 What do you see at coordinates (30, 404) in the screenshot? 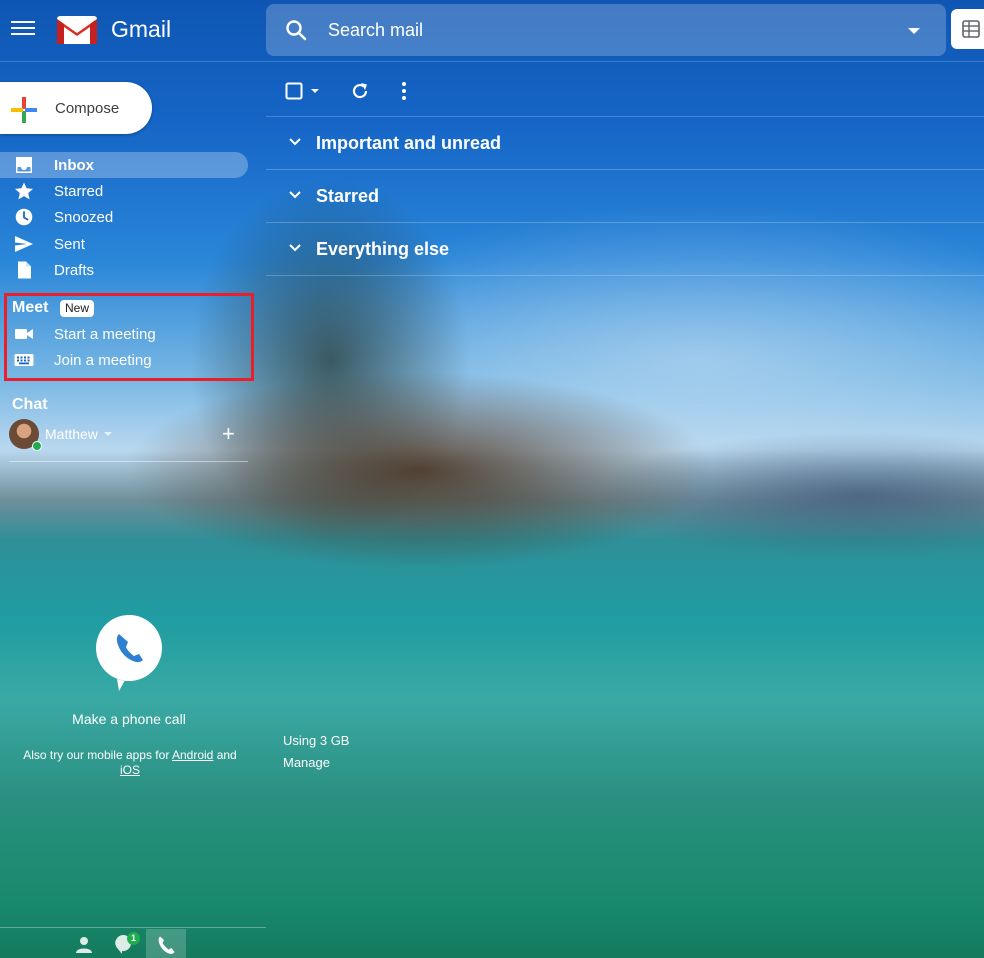
I see `chat-title: Chat` at bounding box center [30, 404].